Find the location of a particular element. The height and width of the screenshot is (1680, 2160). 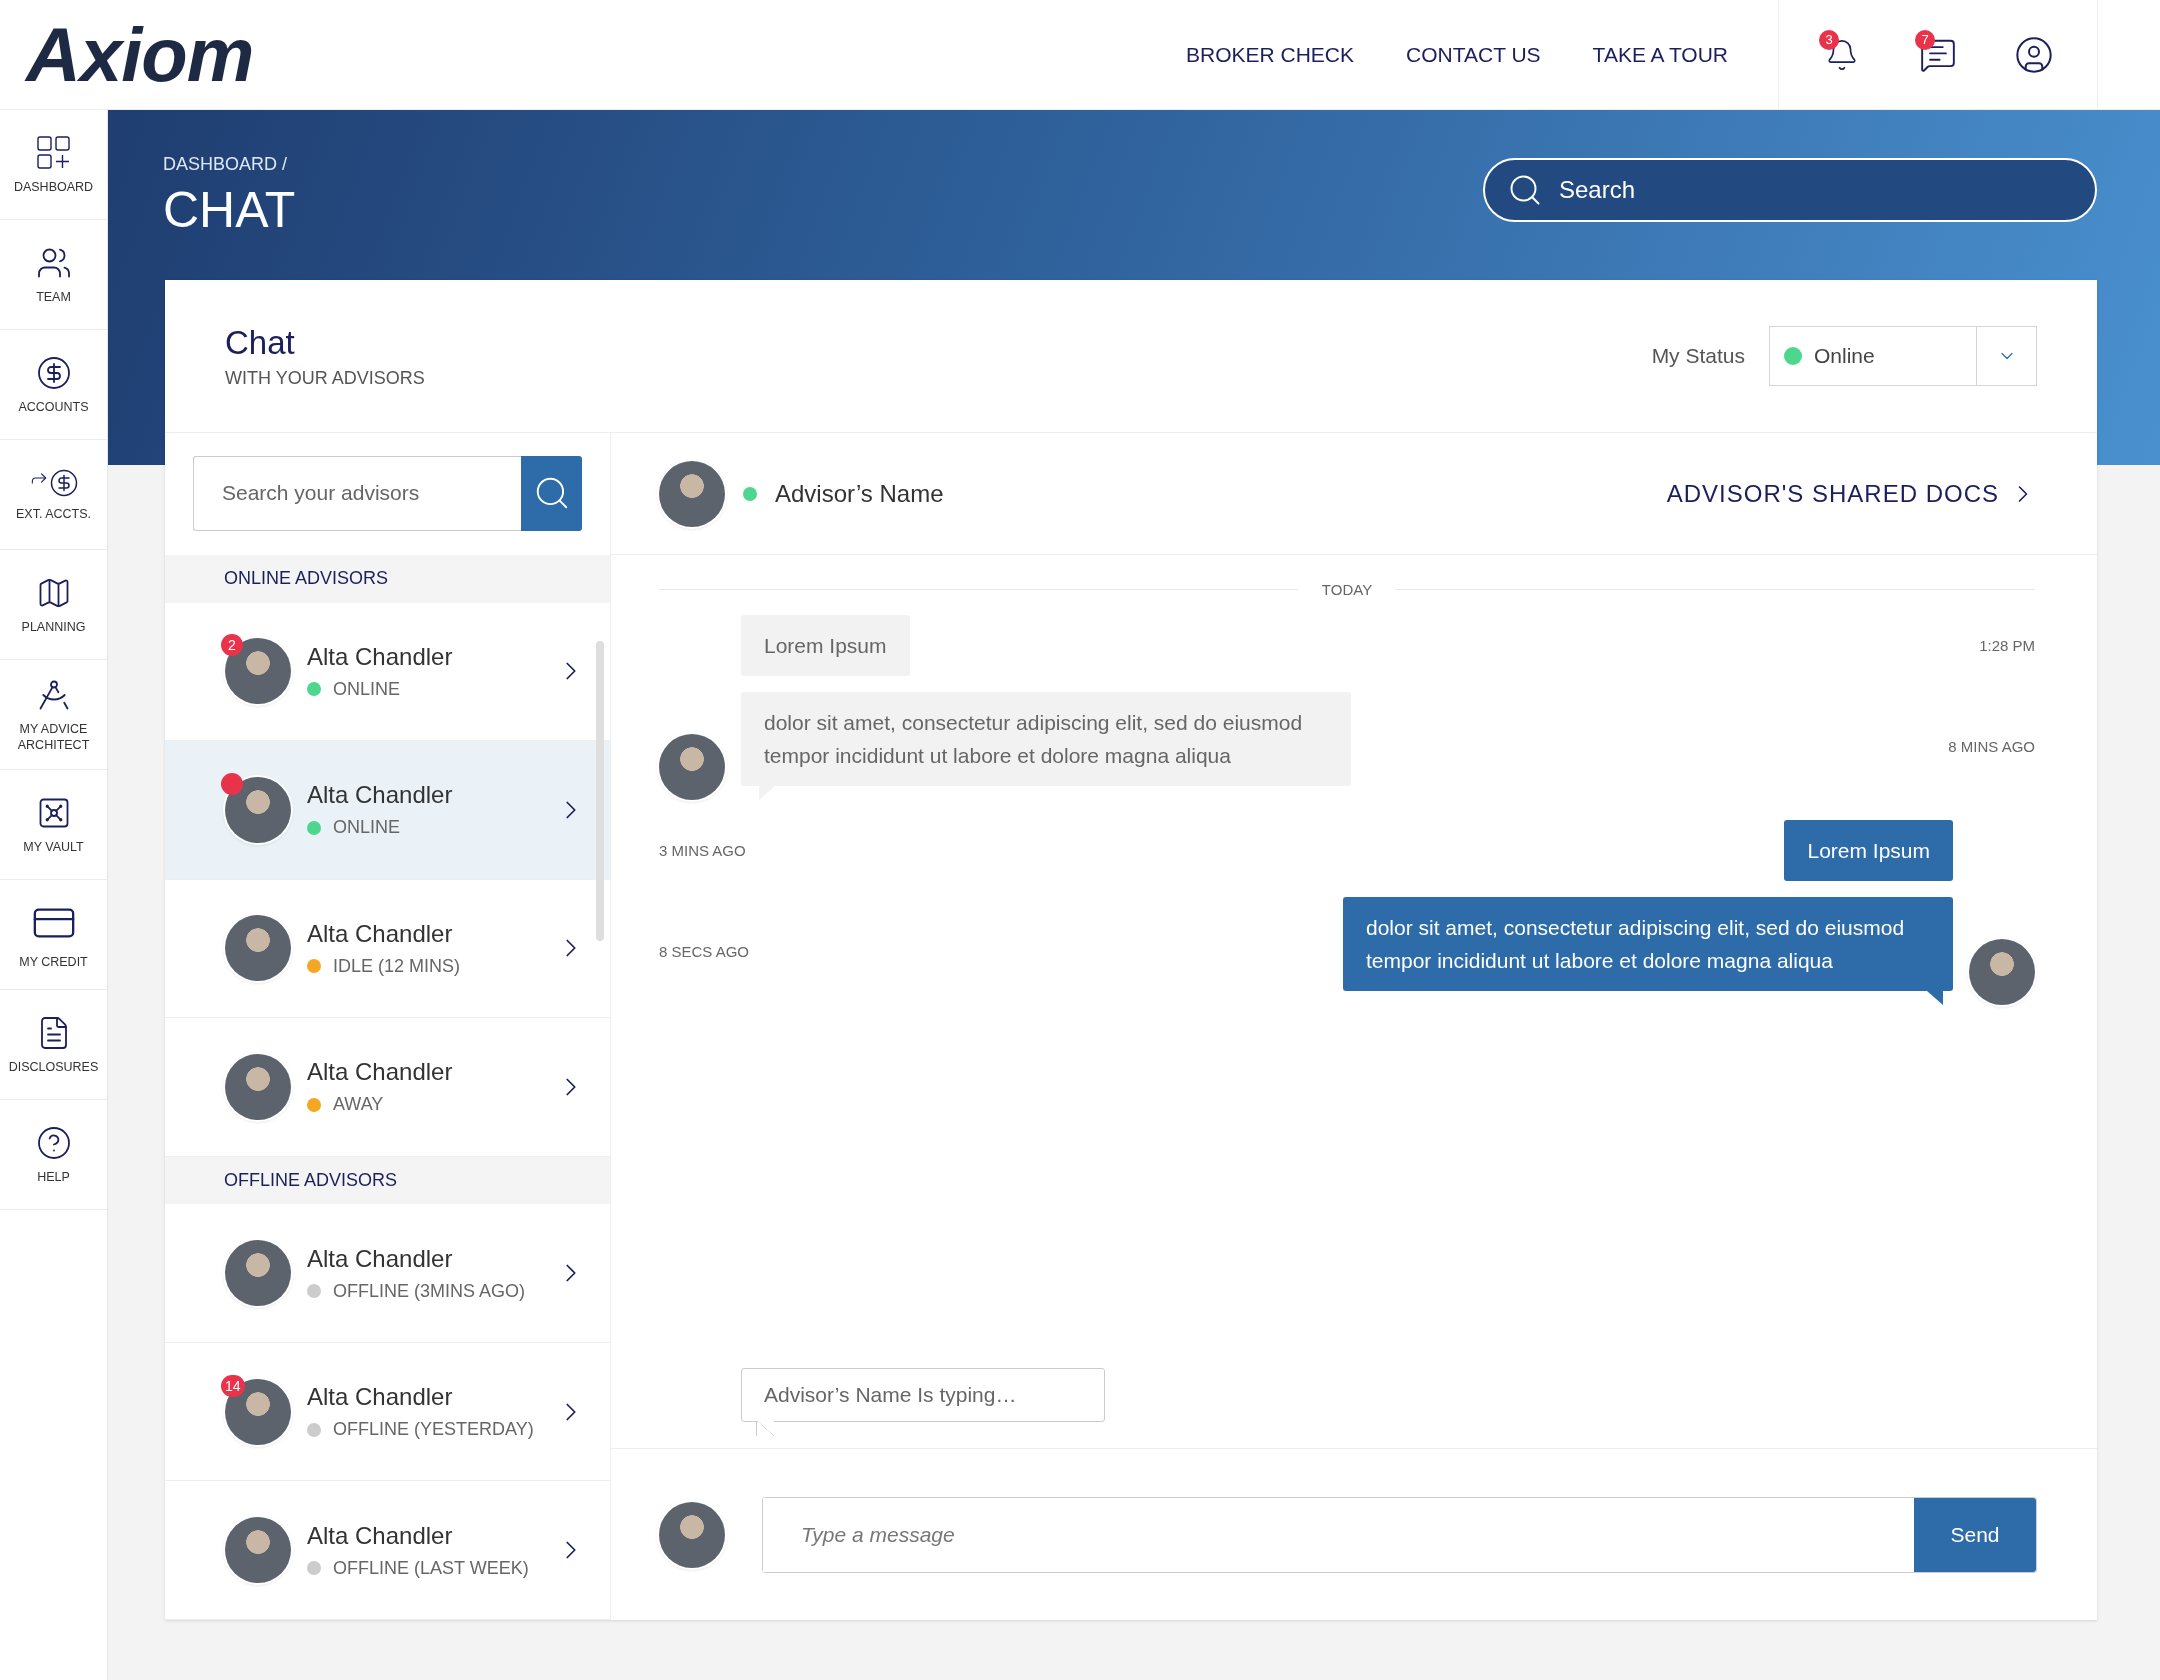

advisor-item: Alta Chandler ONLINE is located at coordinates (387, 810).